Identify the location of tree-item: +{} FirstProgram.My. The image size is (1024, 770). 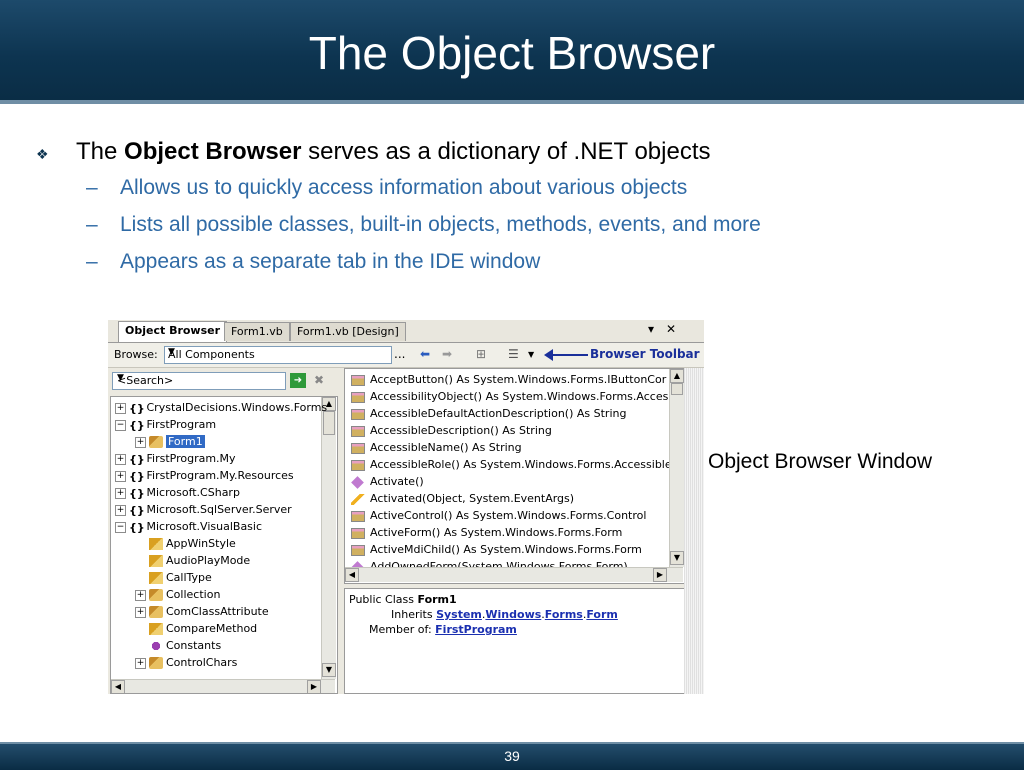
(175, 458).